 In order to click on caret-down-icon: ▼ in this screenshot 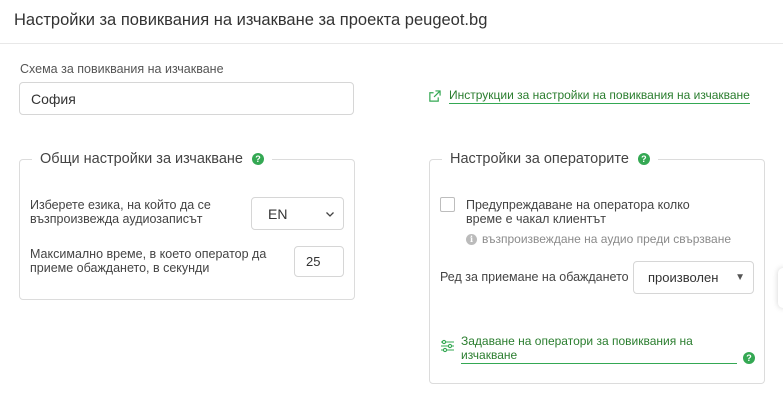, I will do `click(740, 277)`.